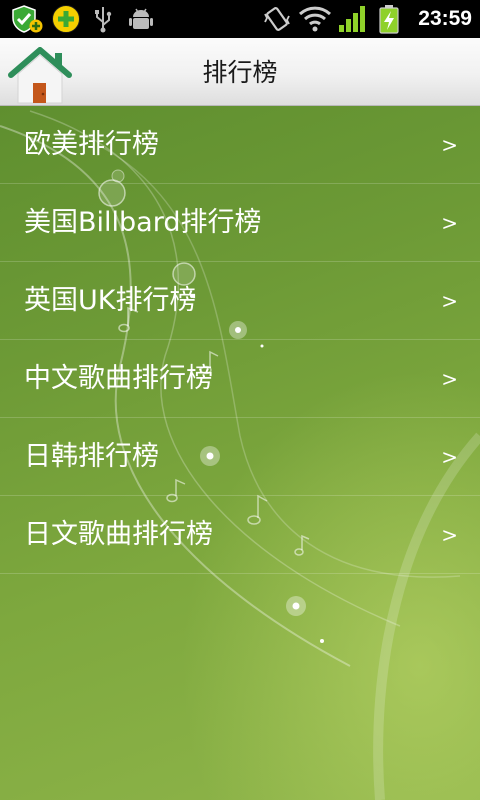 The height and width of the screenshot is (800, 480). I want to click on list-item-label: 美国Billbard排行榜, so click(143, 222).